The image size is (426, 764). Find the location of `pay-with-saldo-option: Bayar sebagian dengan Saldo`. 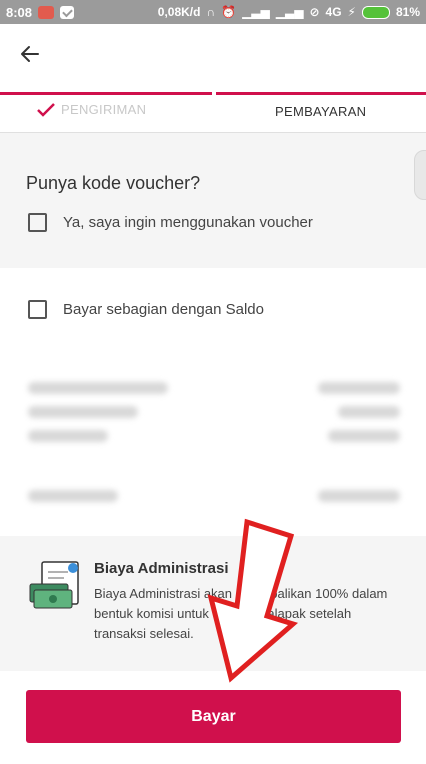

pay-with-saldo-option: Bayar sebagian dengan Saldo is located at coordinates (146, 309).